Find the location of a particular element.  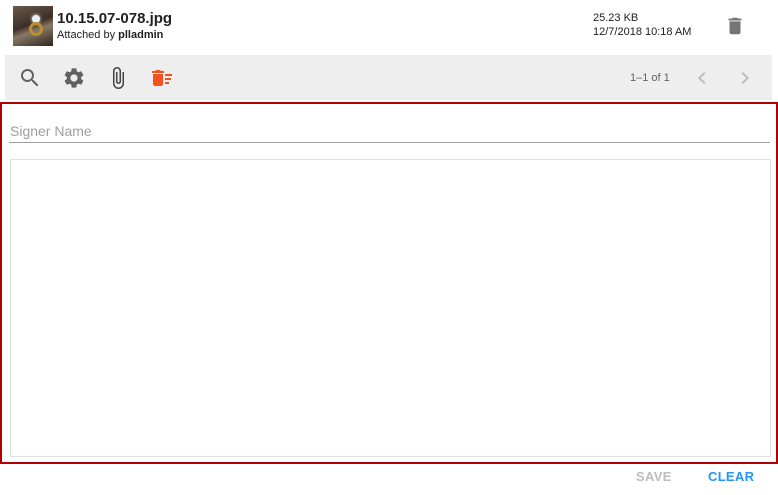

chevron-left-icon is located at coordinates (702, 78).